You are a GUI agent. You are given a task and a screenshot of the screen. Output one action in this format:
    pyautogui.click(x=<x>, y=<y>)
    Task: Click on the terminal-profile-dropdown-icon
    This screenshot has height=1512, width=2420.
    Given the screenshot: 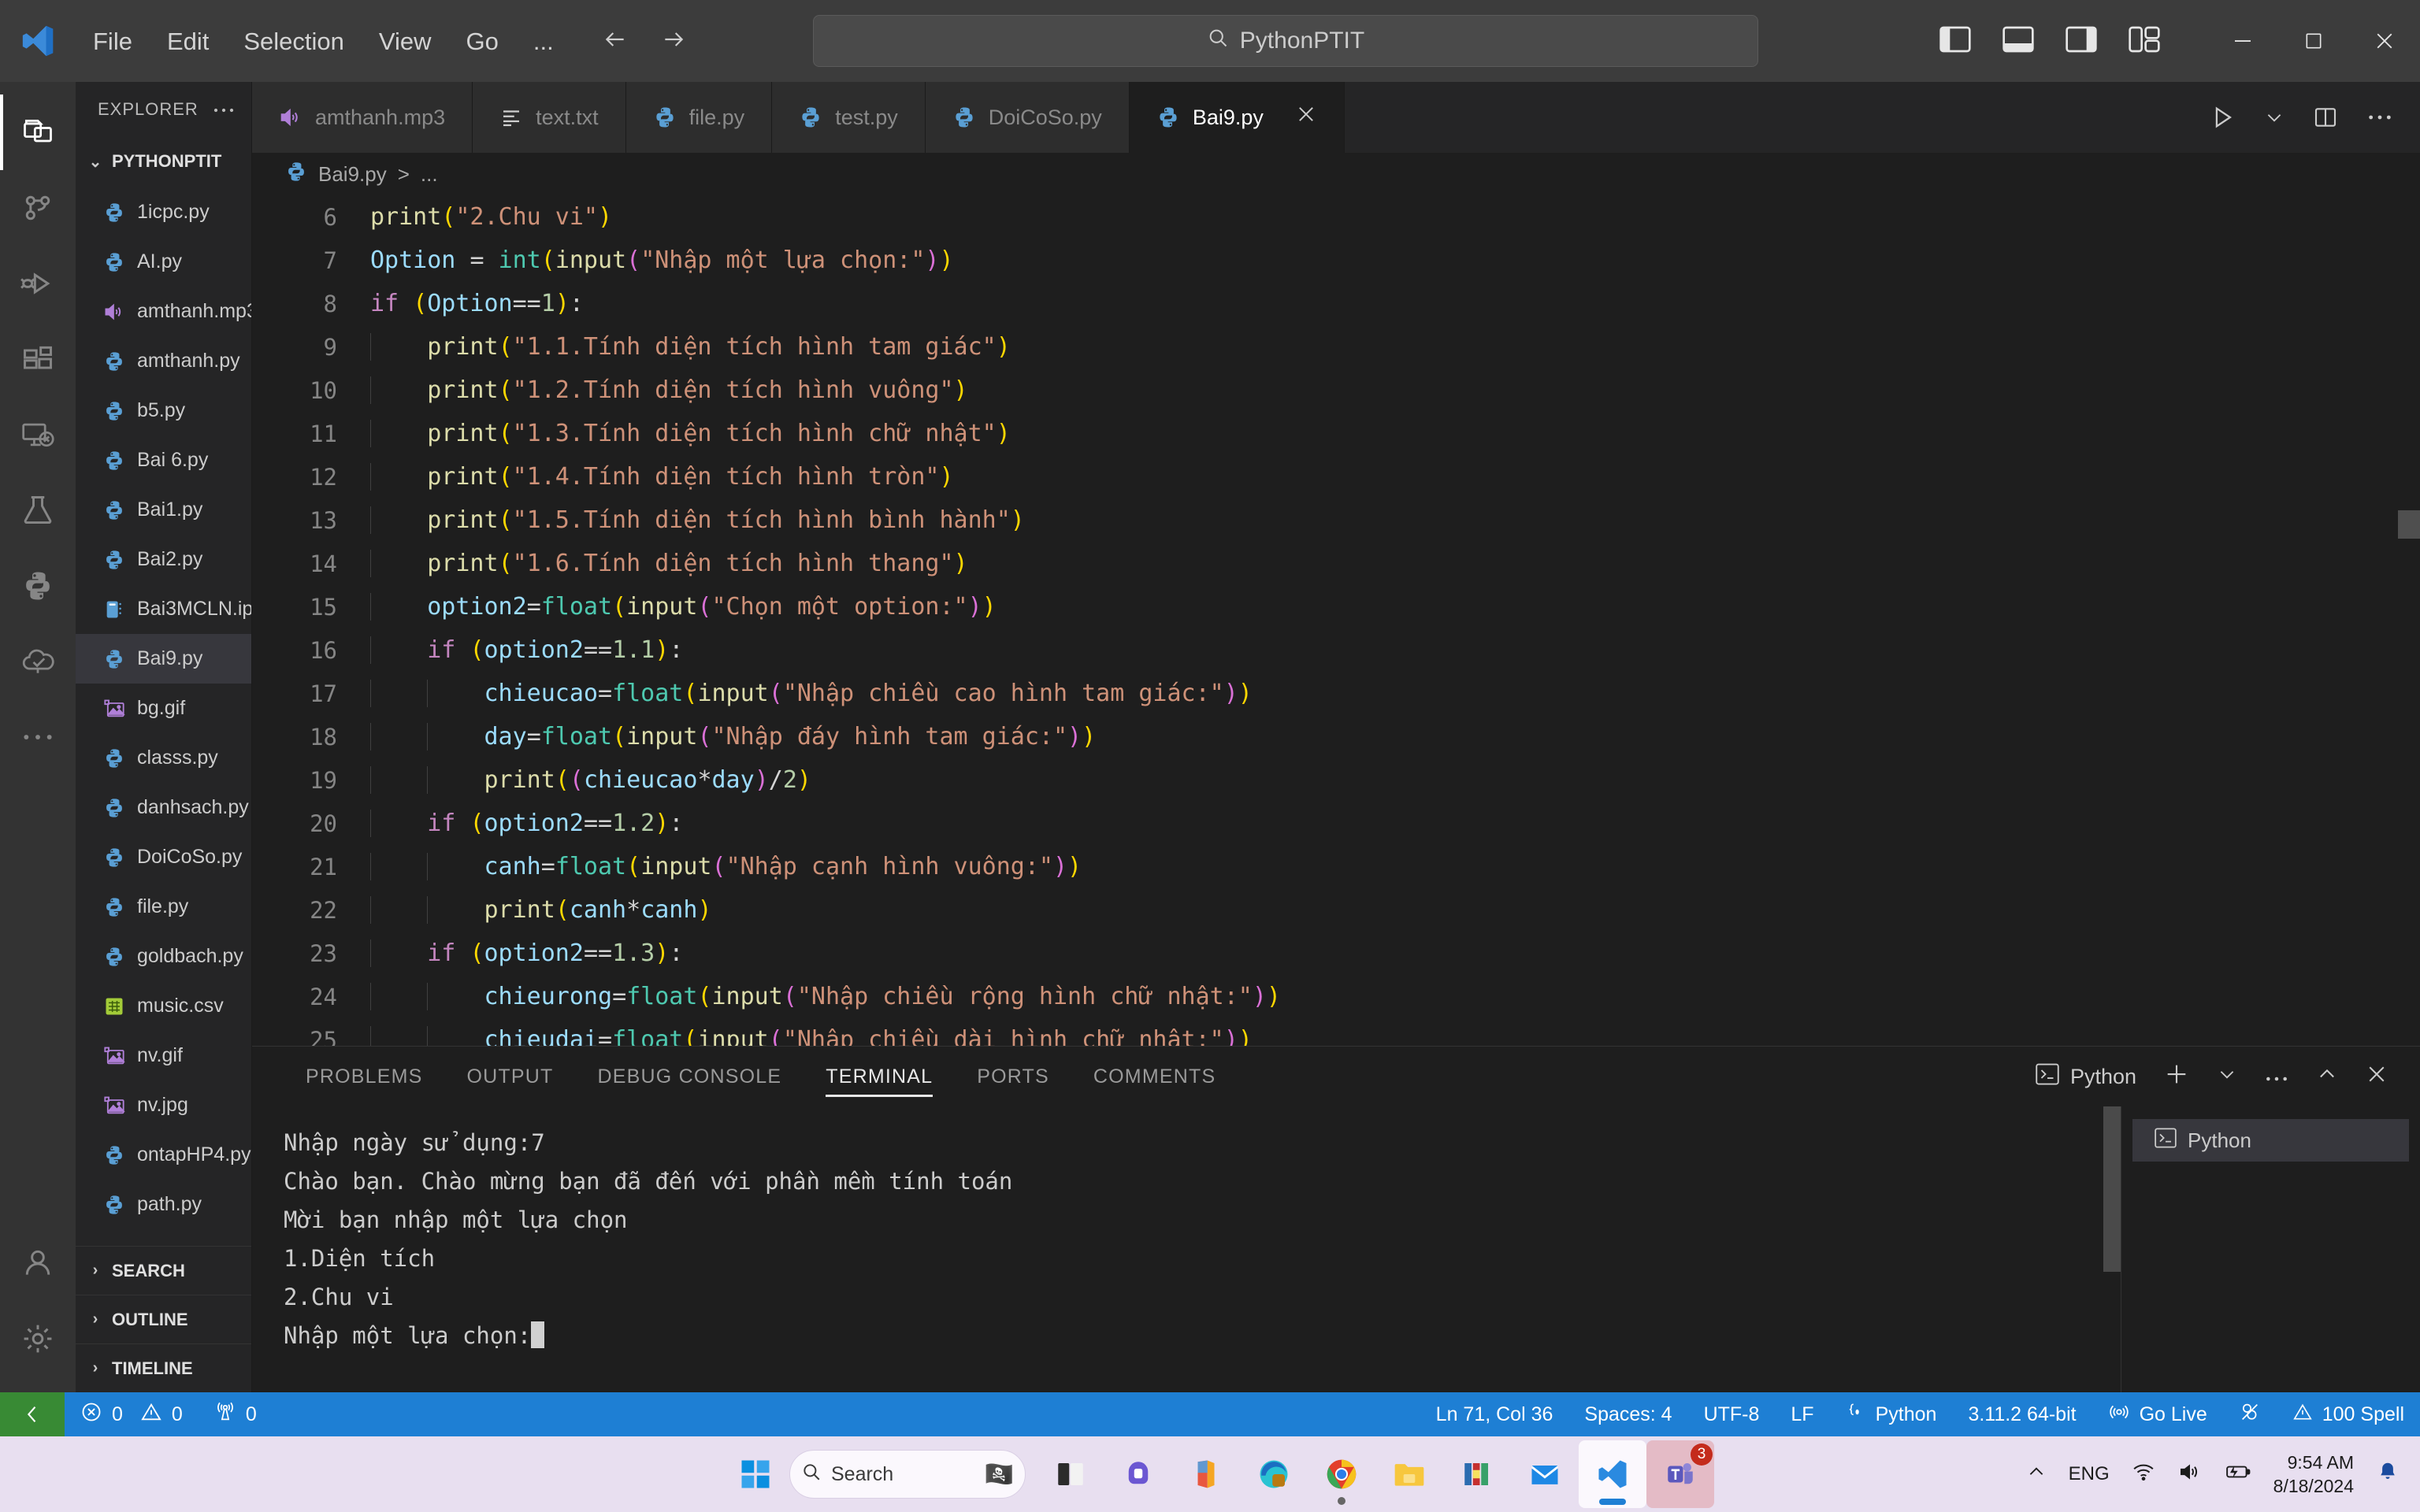 What is the action you would take?
    pyautogui.click(x=2227, y=1077)
    